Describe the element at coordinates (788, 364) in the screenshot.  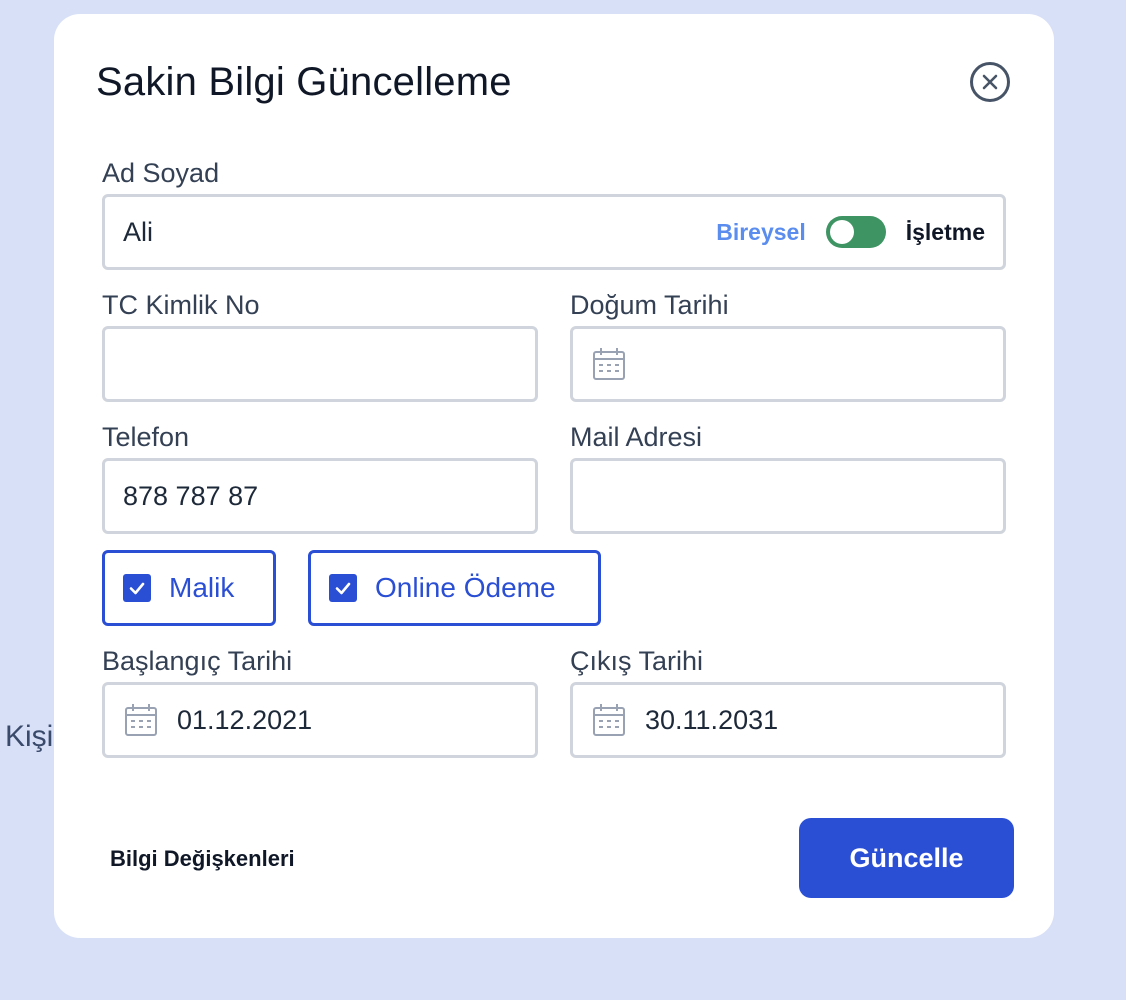
I see `dogum-date-input` at that location.